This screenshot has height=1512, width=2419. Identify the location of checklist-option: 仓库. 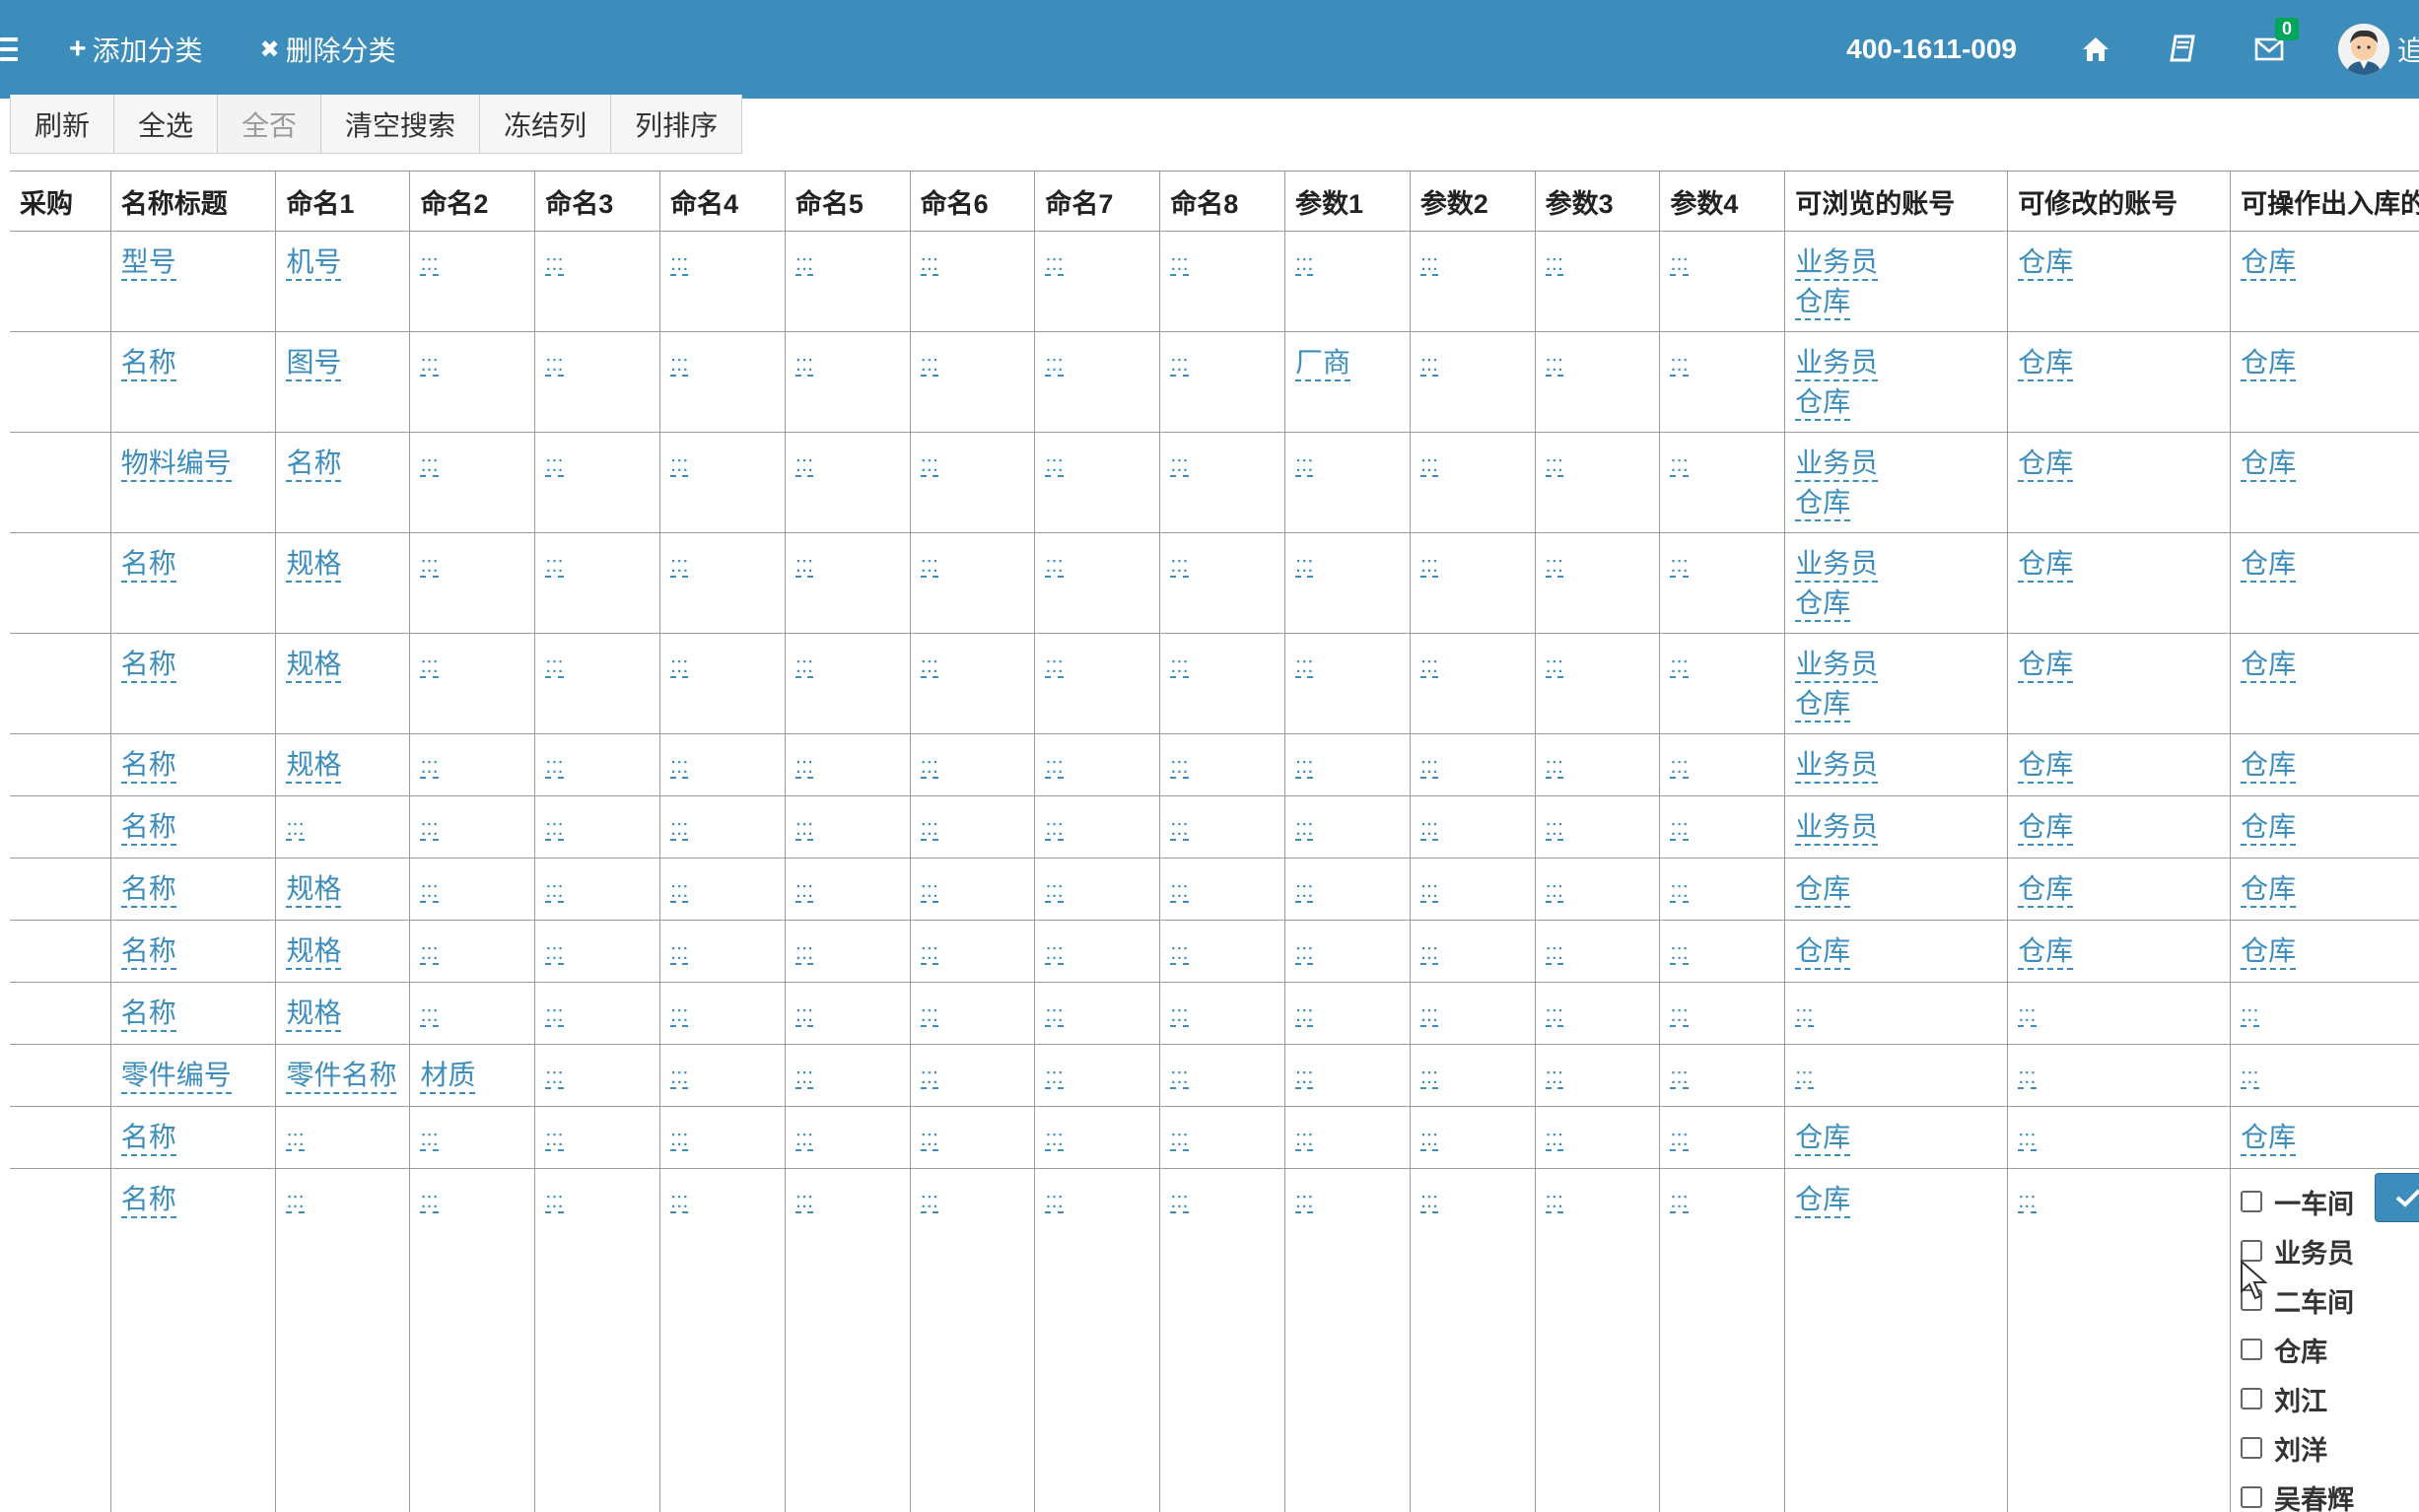
(2330, 1349).